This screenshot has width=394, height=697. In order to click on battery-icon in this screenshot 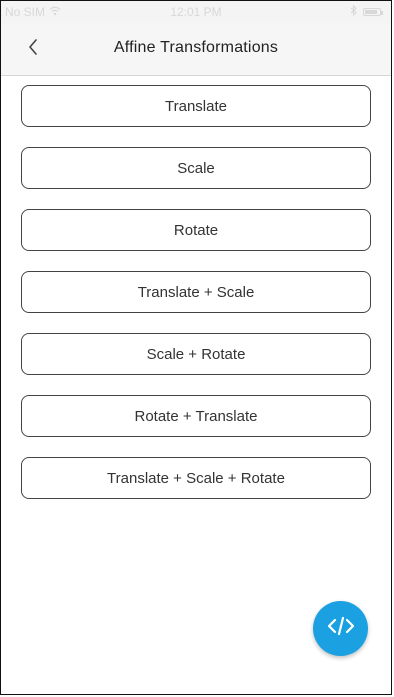, I will do `click(373, 12)`.